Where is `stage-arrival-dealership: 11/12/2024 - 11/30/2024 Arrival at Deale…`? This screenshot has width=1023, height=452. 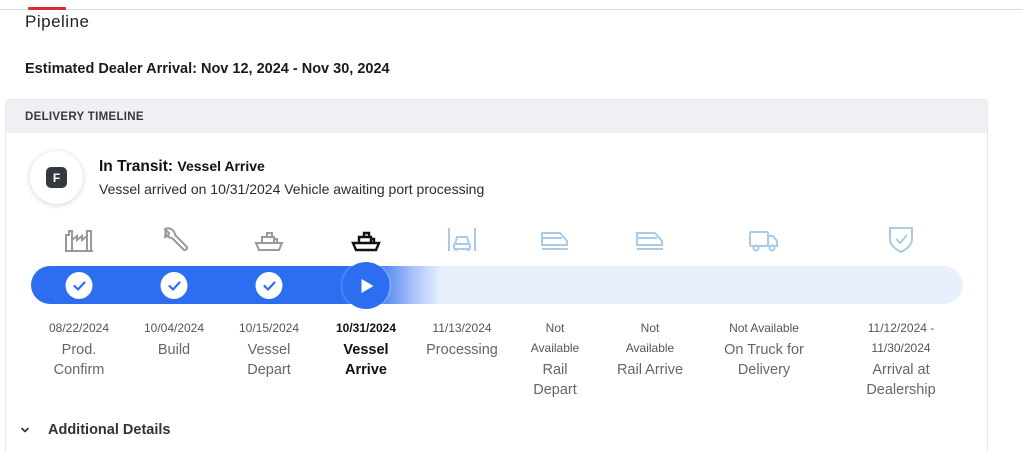
stage-arrival-dealership: 11/12/2024 - 11/30/2024 Arrival at Deale… is located at coordinates (901, 359).